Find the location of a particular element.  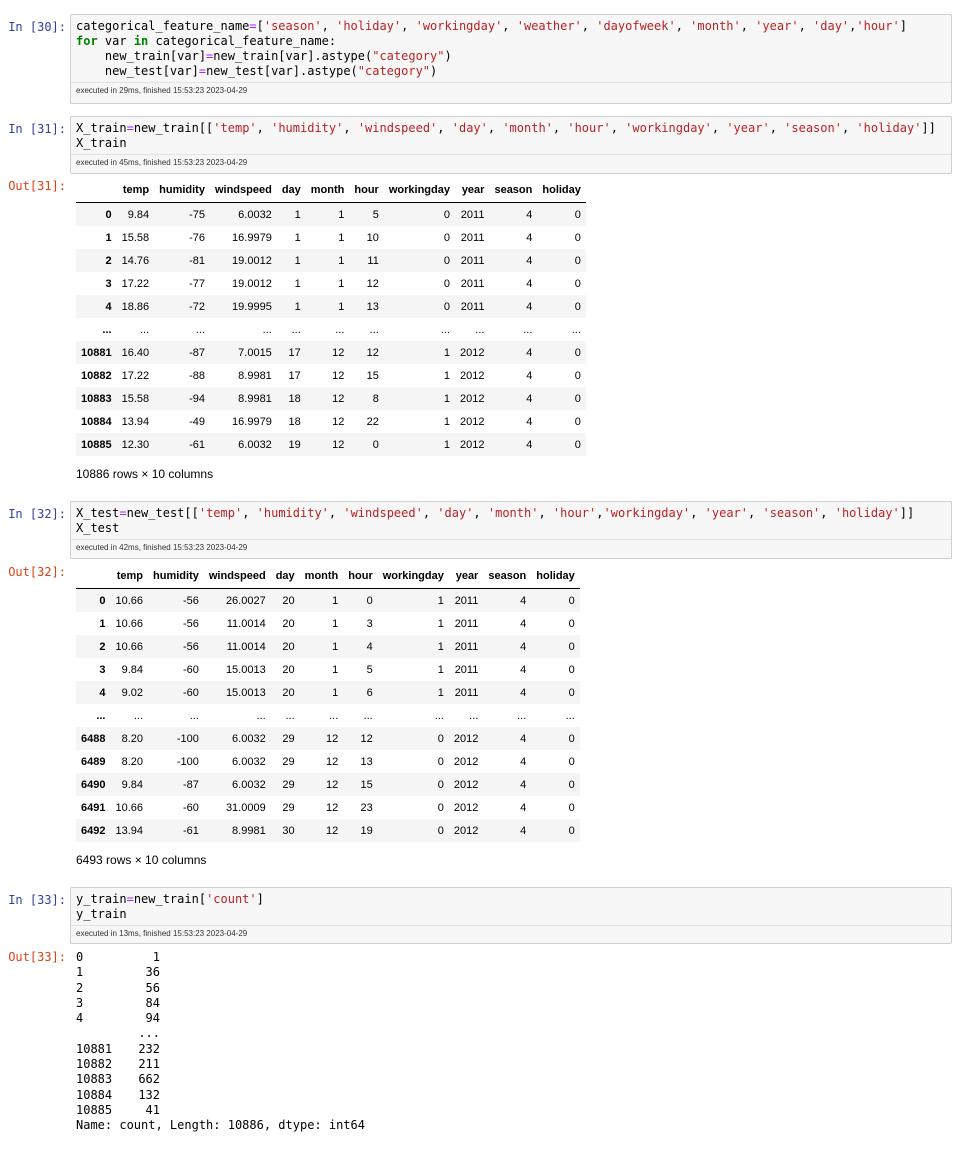

series-value: 84 is located at coordinates (152, 1002).